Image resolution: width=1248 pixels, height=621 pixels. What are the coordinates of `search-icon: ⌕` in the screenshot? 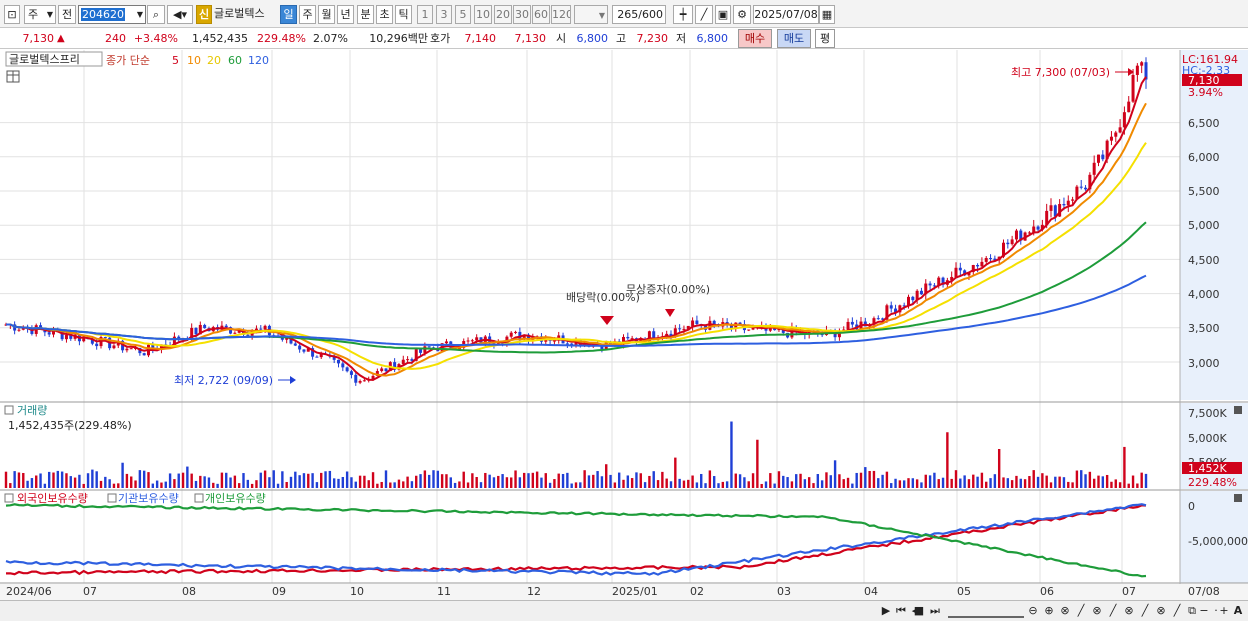 It's located at (156, 14).